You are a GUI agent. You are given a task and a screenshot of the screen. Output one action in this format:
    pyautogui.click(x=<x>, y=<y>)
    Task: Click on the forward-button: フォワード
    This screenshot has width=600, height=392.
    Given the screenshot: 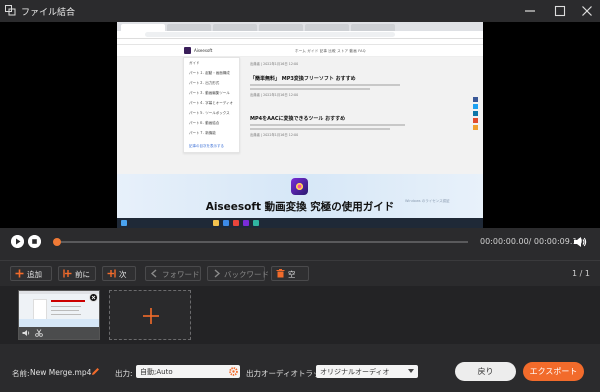 What is the action you would take?
    pyautogui.click(x=173, y=273)
    